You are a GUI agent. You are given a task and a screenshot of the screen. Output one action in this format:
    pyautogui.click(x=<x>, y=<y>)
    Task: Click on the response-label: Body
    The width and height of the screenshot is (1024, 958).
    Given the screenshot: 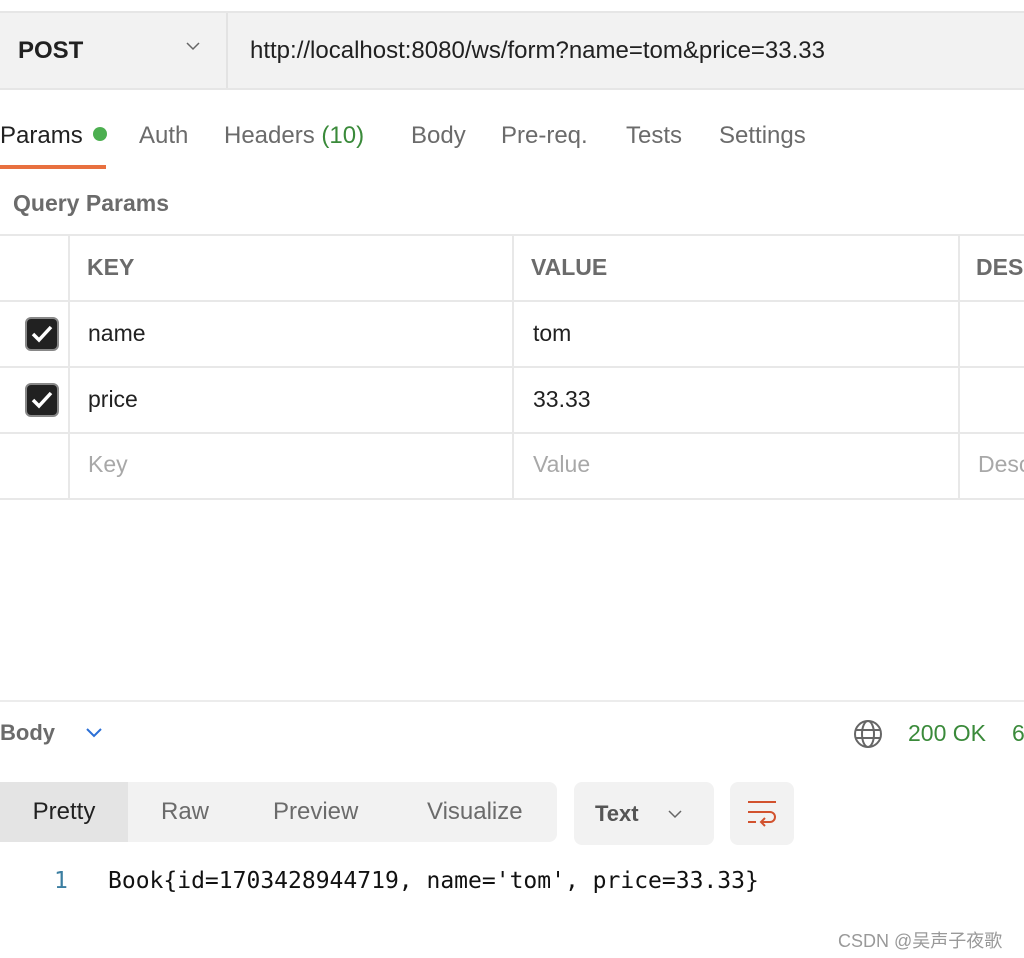 What is the action you would take?
    pyautogui.click(x=27, y=732)
    